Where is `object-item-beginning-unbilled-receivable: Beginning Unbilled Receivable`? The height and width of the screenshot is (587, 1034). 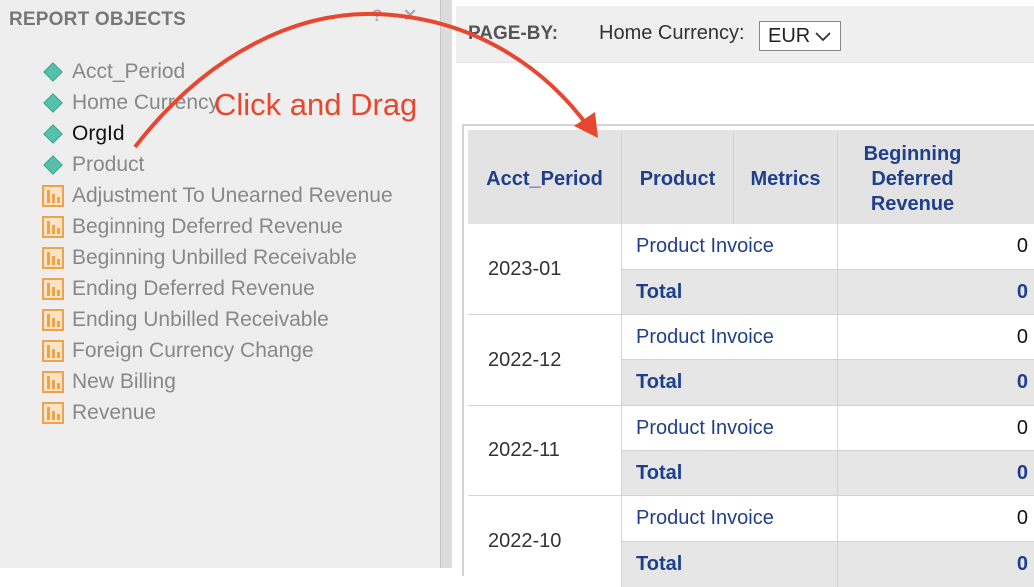 object-item-beginning-unbilled-receivable: Beginning Unbilled Receivable is located at coordinates (217, 257).